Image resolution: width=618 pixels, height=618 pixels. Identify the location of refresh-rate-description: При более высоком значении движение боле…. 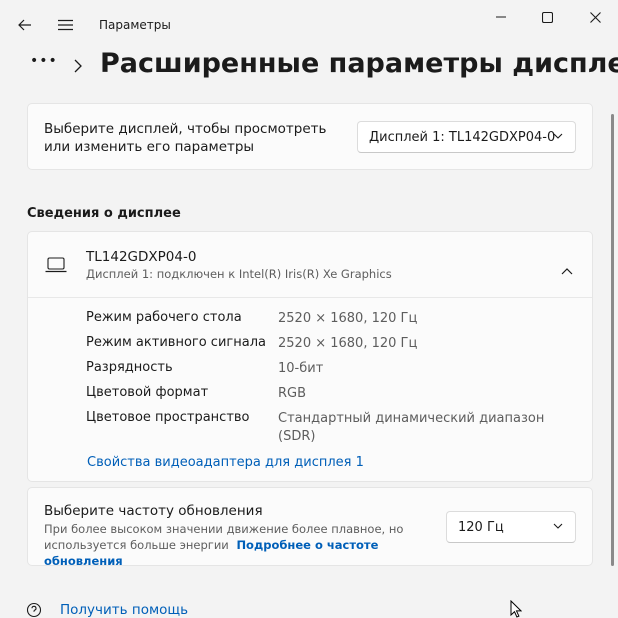
(239, 545).